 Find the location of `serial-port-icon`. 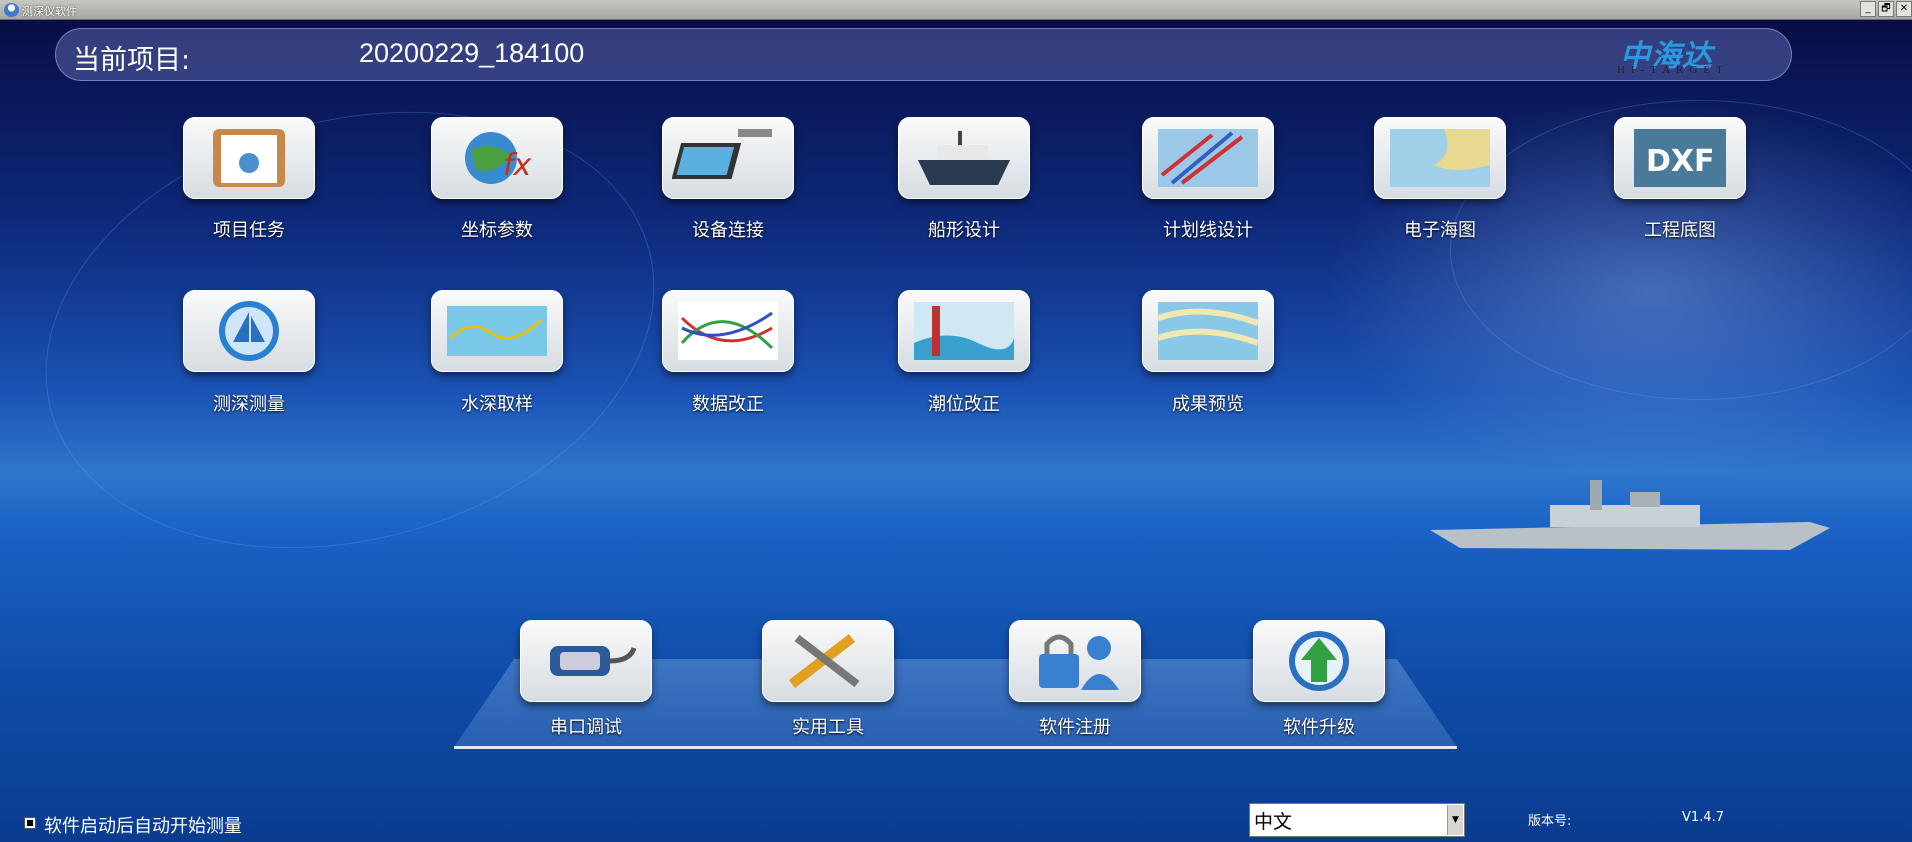

serial-port-icon is located at coordinates (593, 661).